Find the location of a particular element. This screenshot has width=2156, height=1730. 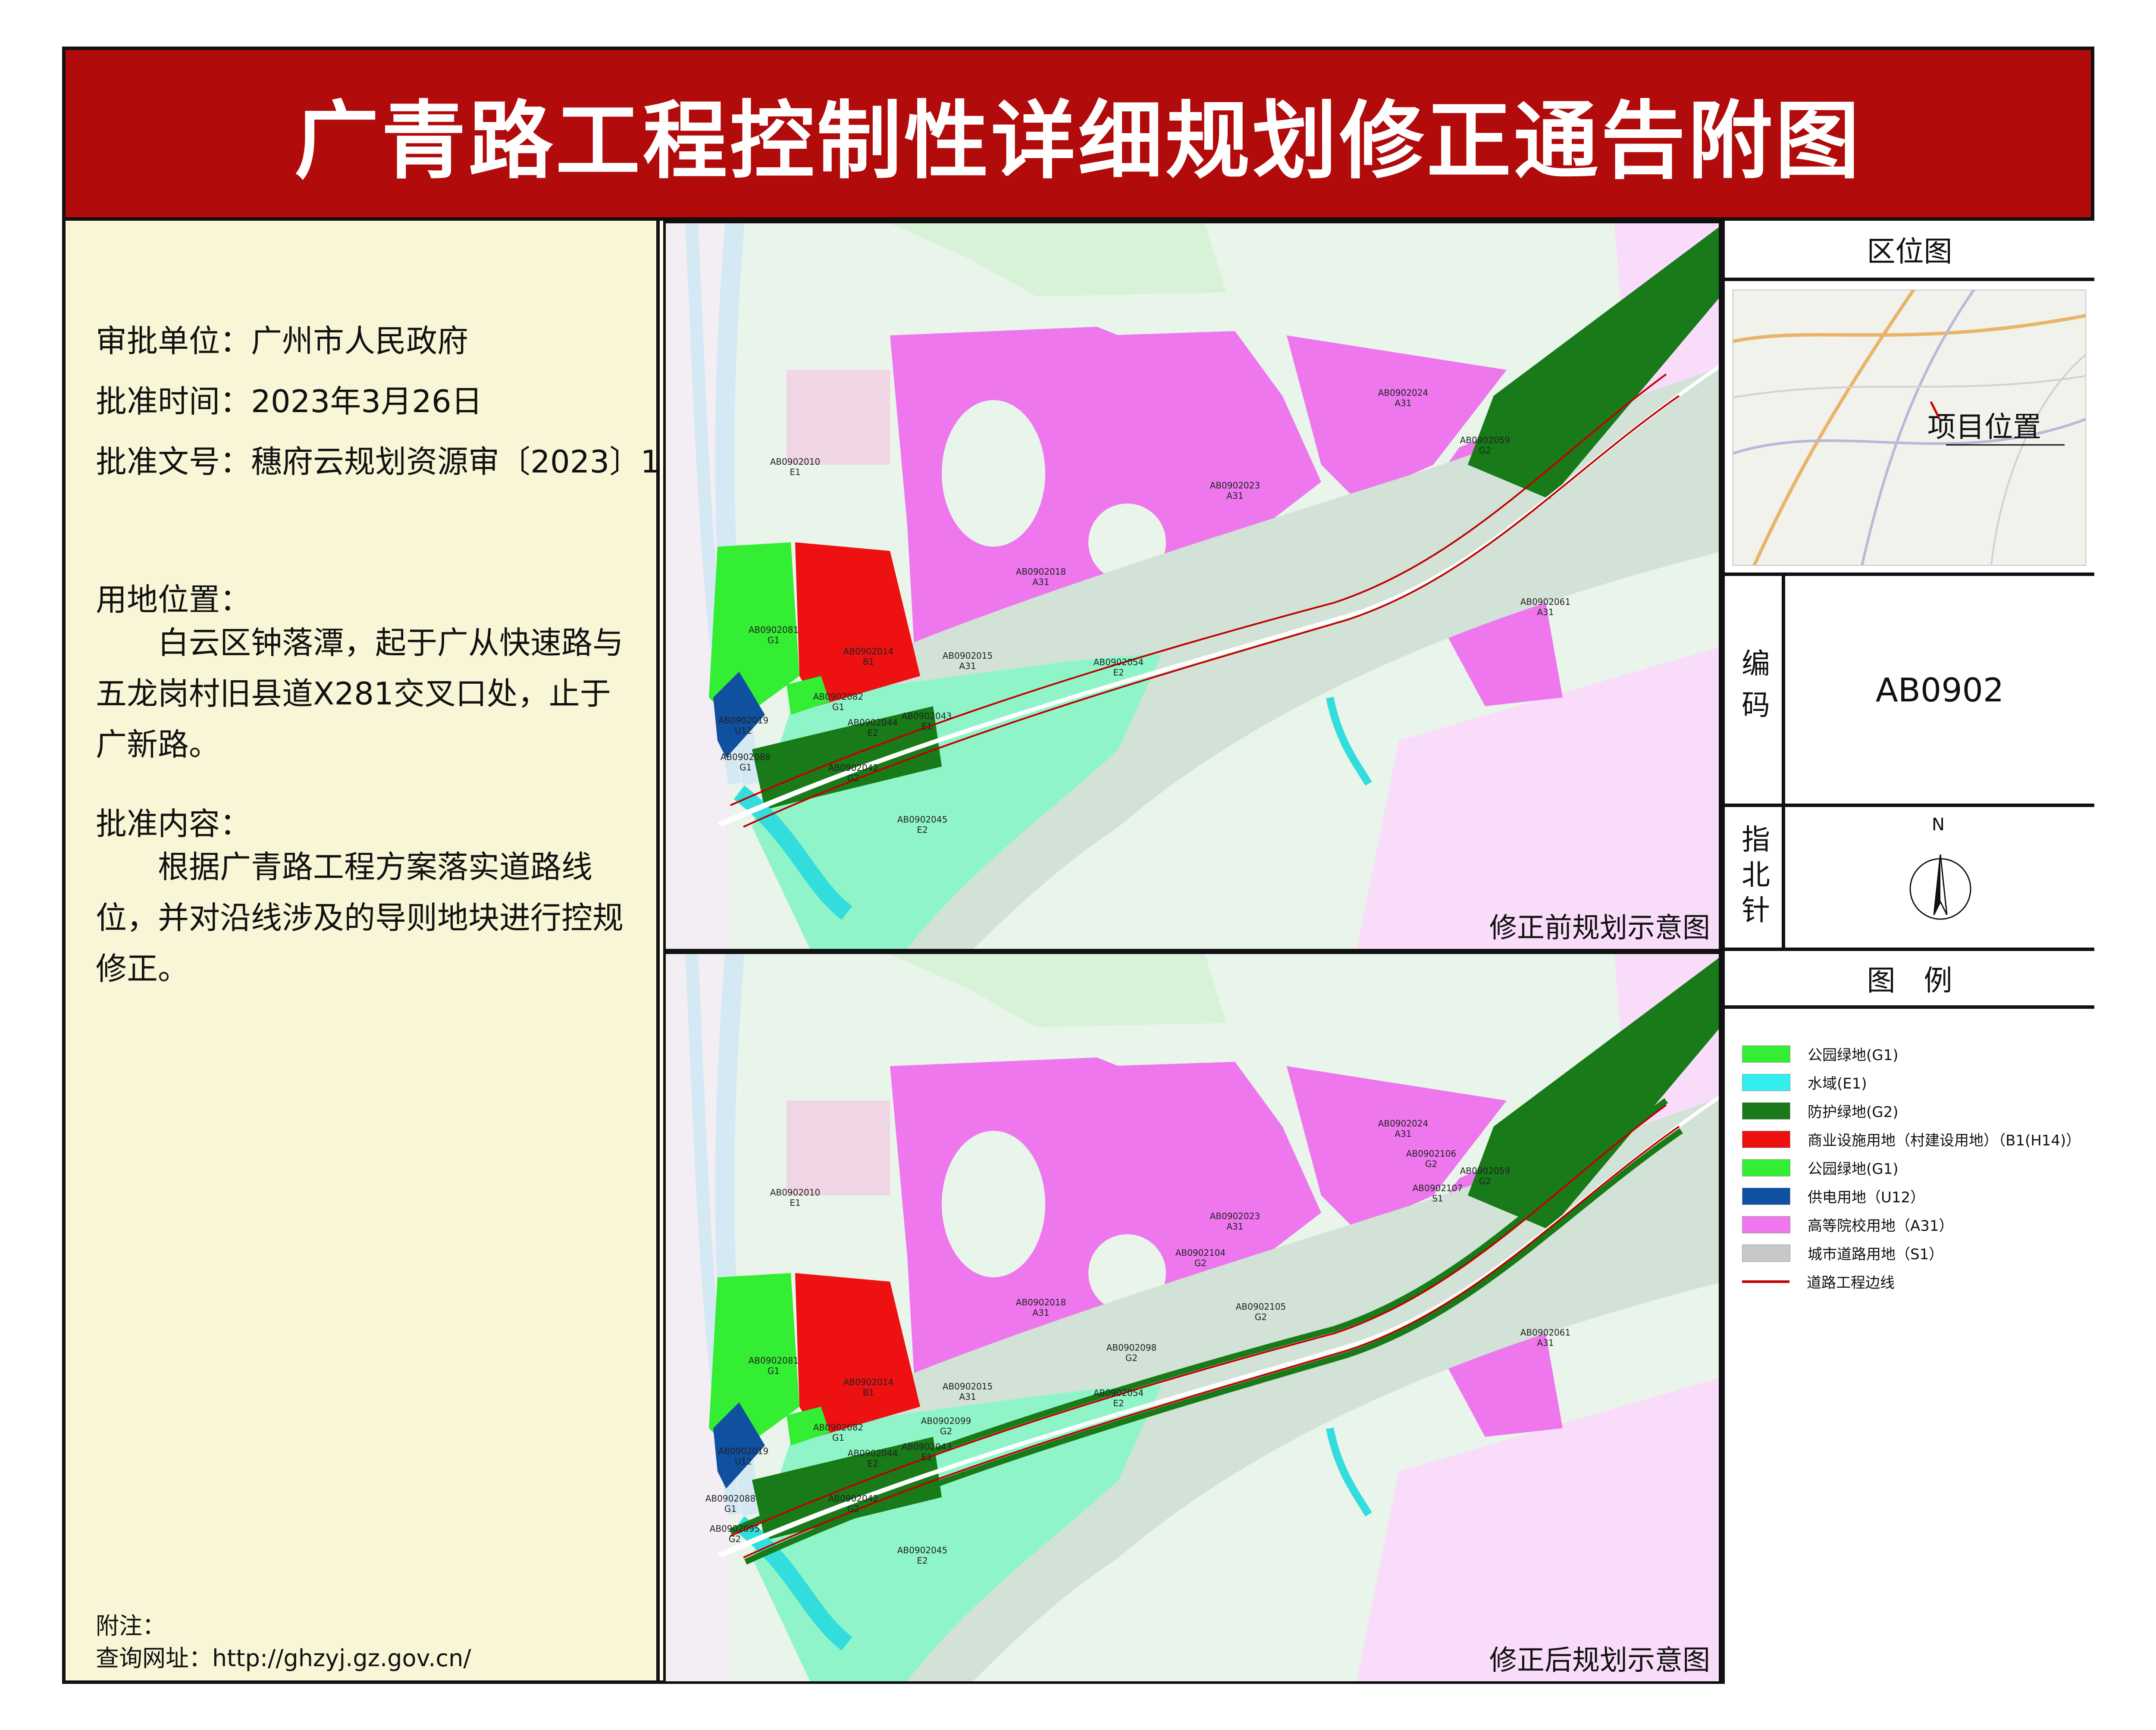

parcel-code: AB0902042 is located at coordinates (853, 1498).